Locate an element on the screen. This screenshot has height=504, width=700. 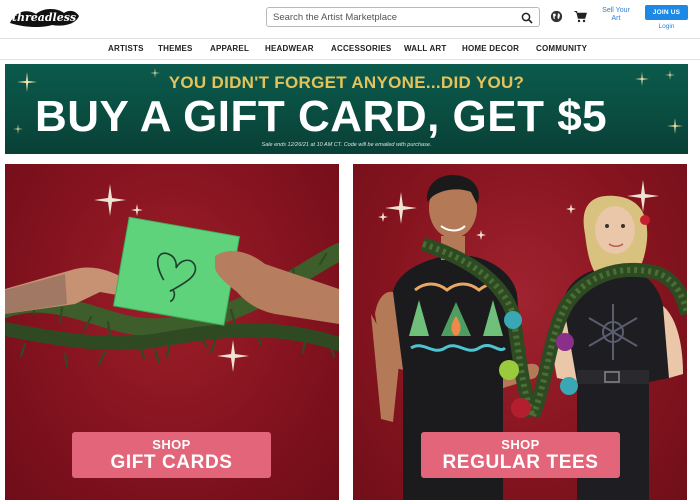
logo-text: threadless is located at coordinates (44, 17).